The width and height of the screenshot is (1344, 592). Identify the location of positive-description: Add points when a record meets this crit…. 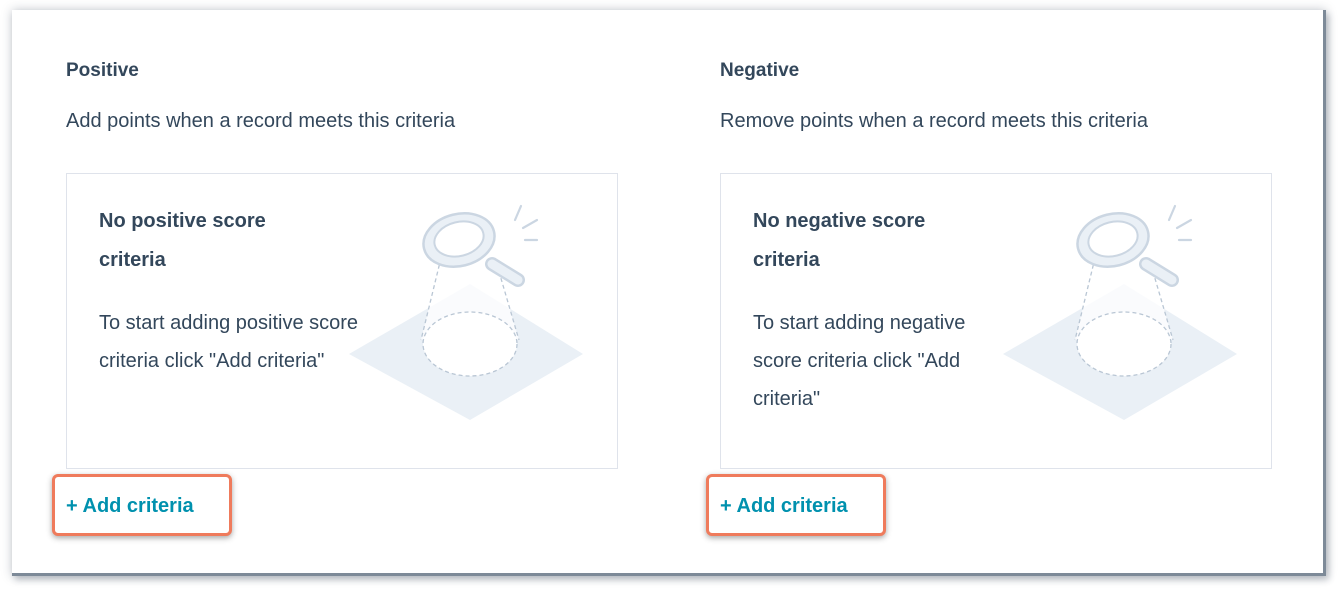
(261, 121).